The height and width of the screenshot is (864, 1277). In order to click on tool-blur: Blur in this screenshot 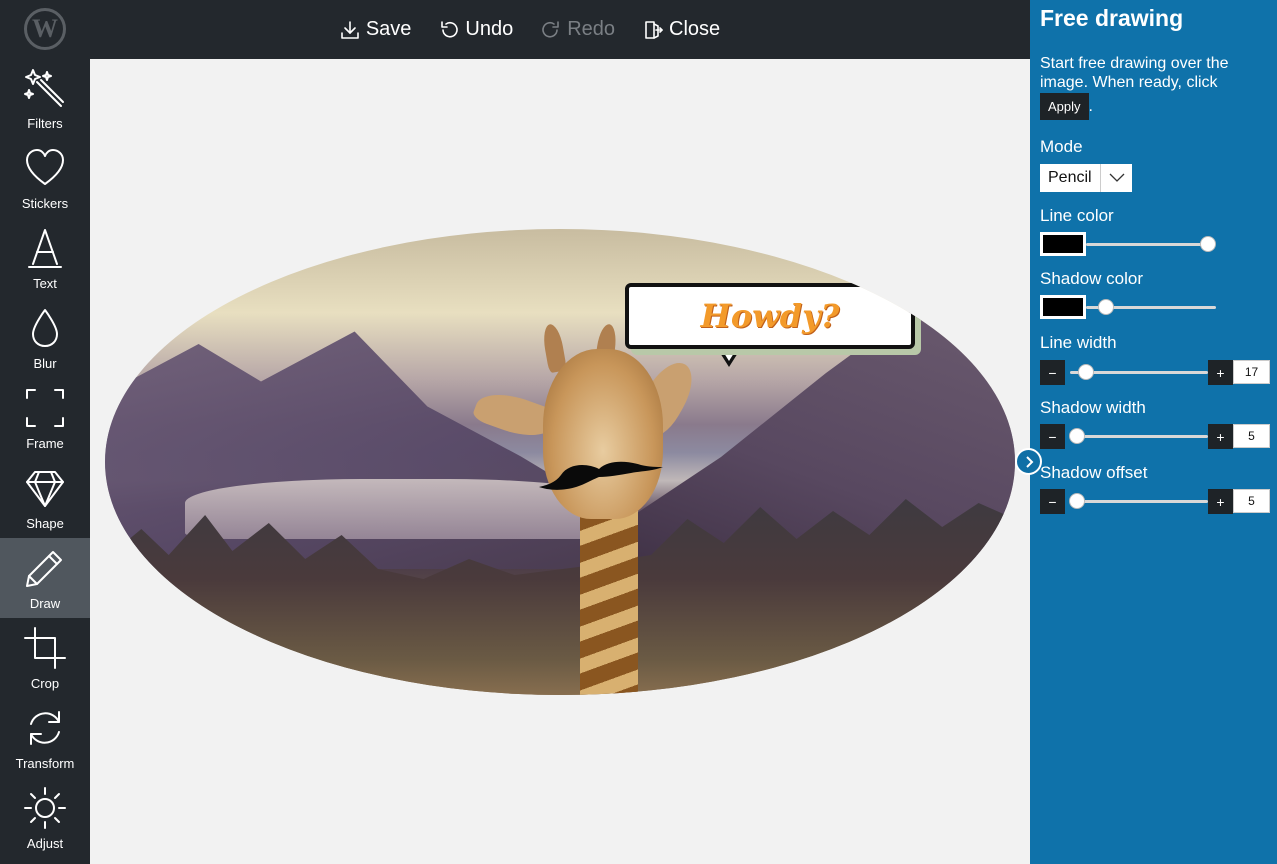, I will do `click(45, 338)`.